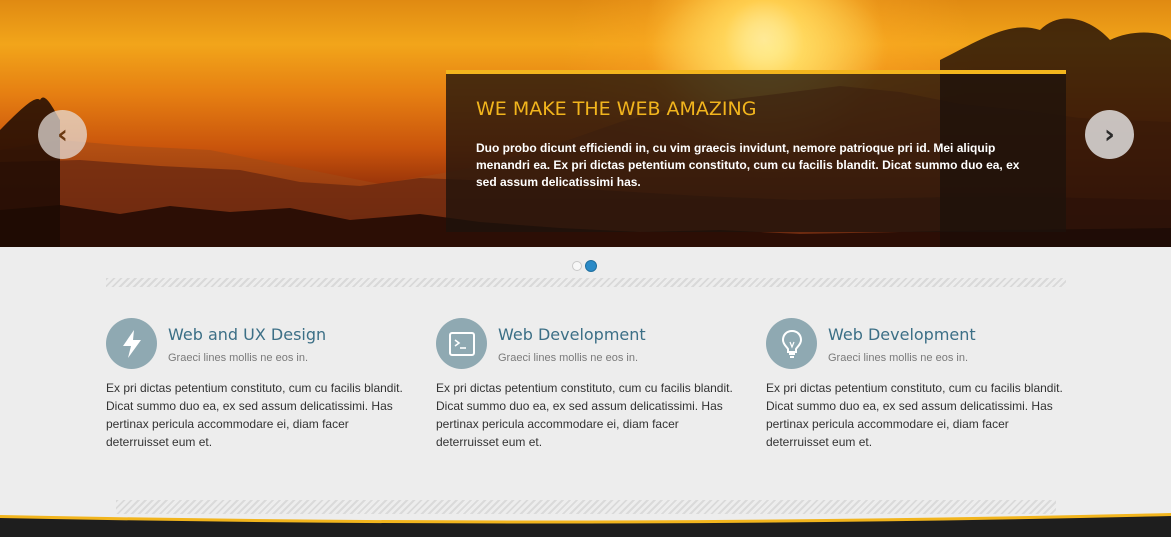 The width and height of the screenshot is (1171, 537). I want to click on lightning-icon, so click(131, 343).